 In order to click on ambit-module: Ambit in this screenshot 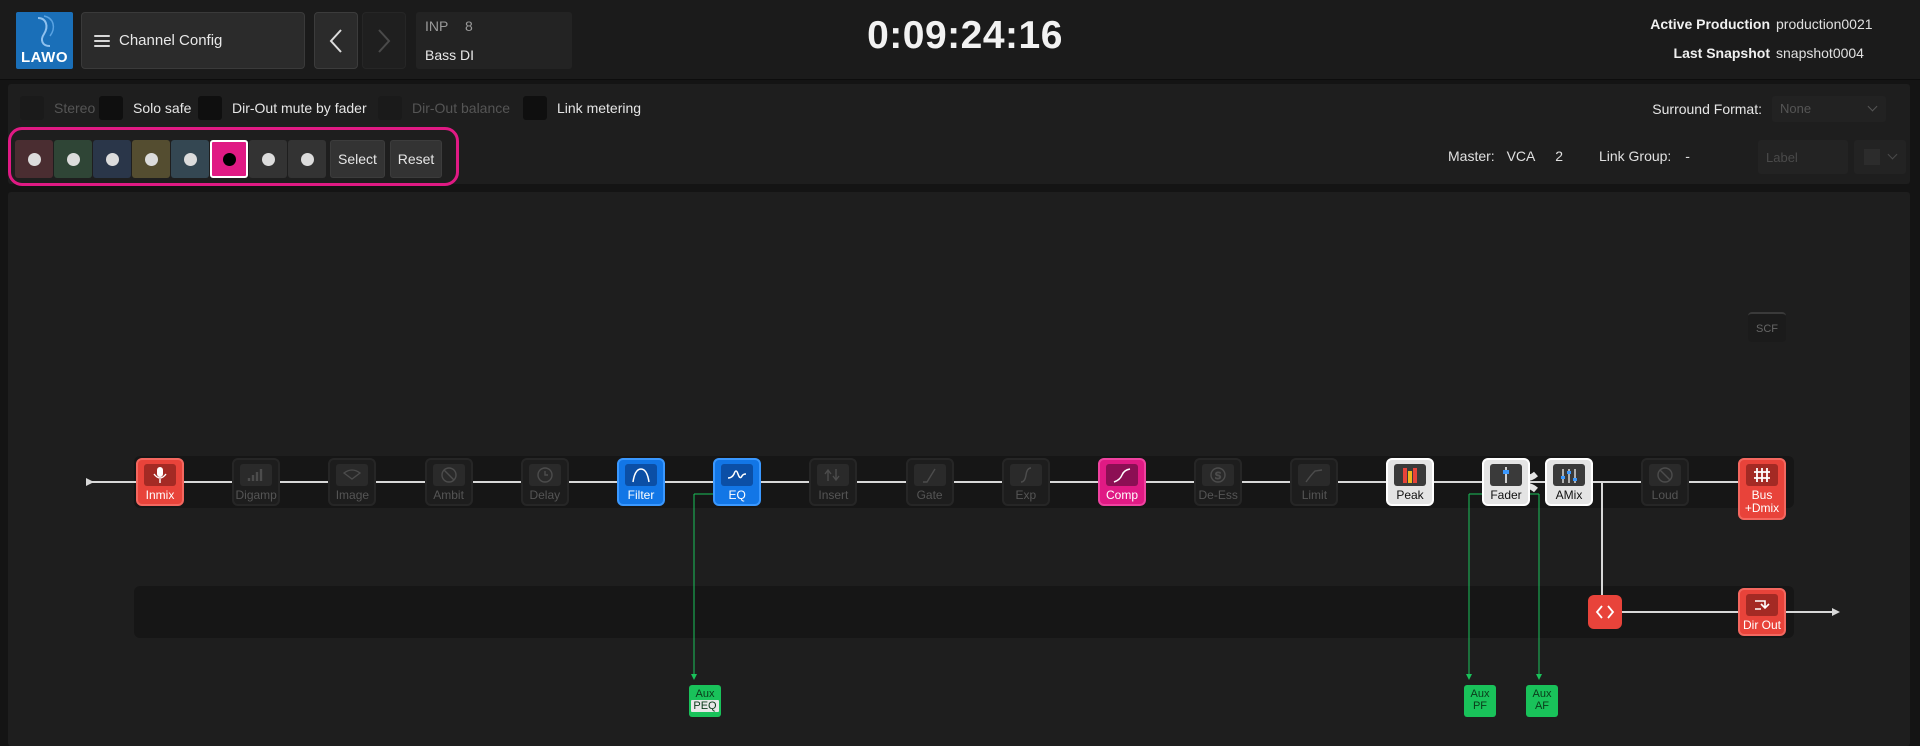, I will do `click(448, 482)`.